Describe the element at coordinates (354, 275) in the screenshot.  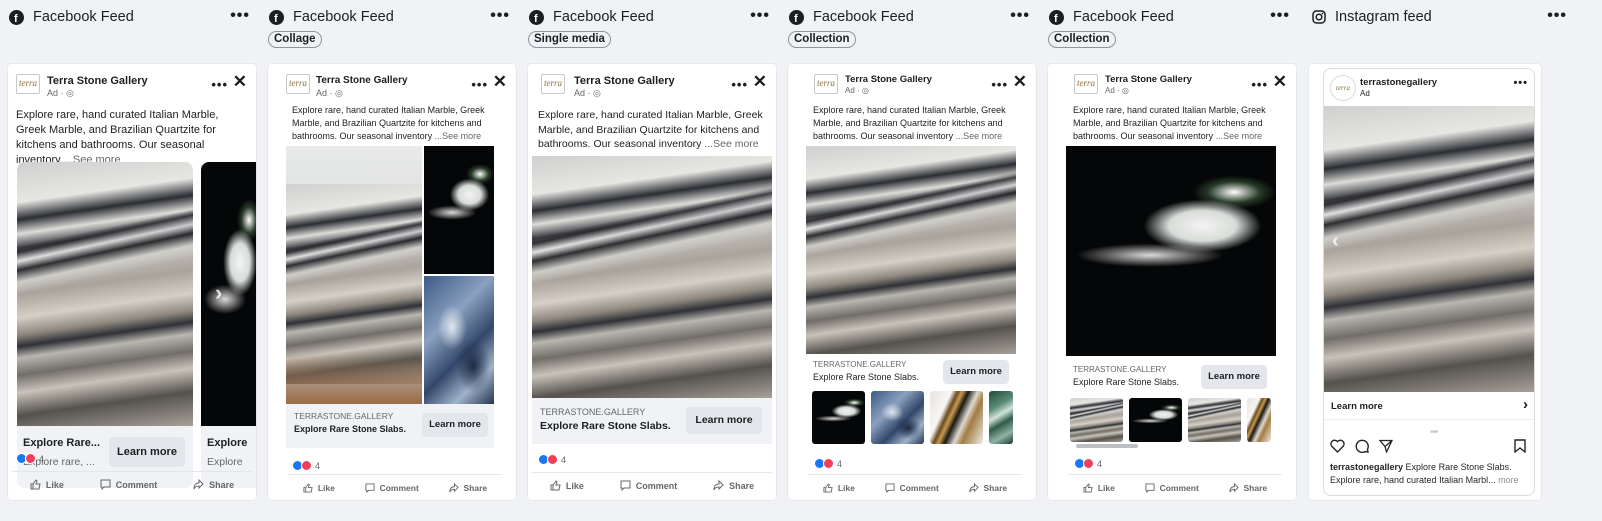
I see `collage-image-main` at that location.